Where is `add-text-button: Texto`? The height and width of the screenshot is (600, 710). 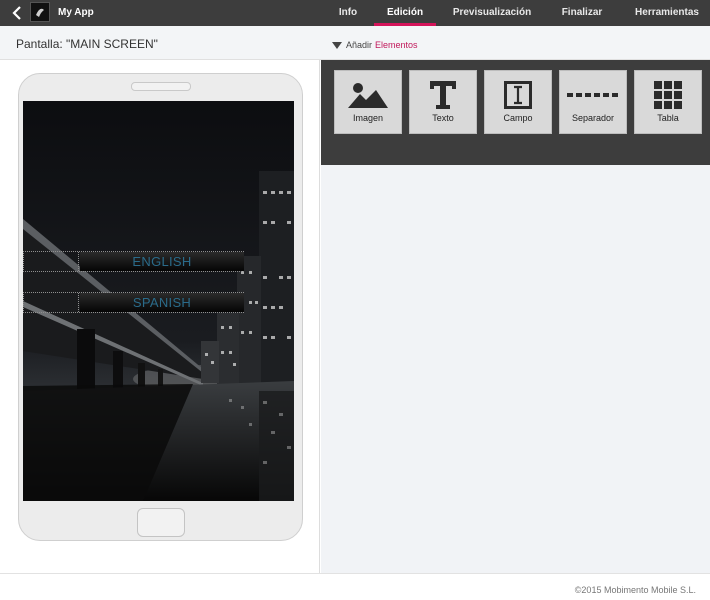
add-text-button: Texto is located at coordinates (443, 102).